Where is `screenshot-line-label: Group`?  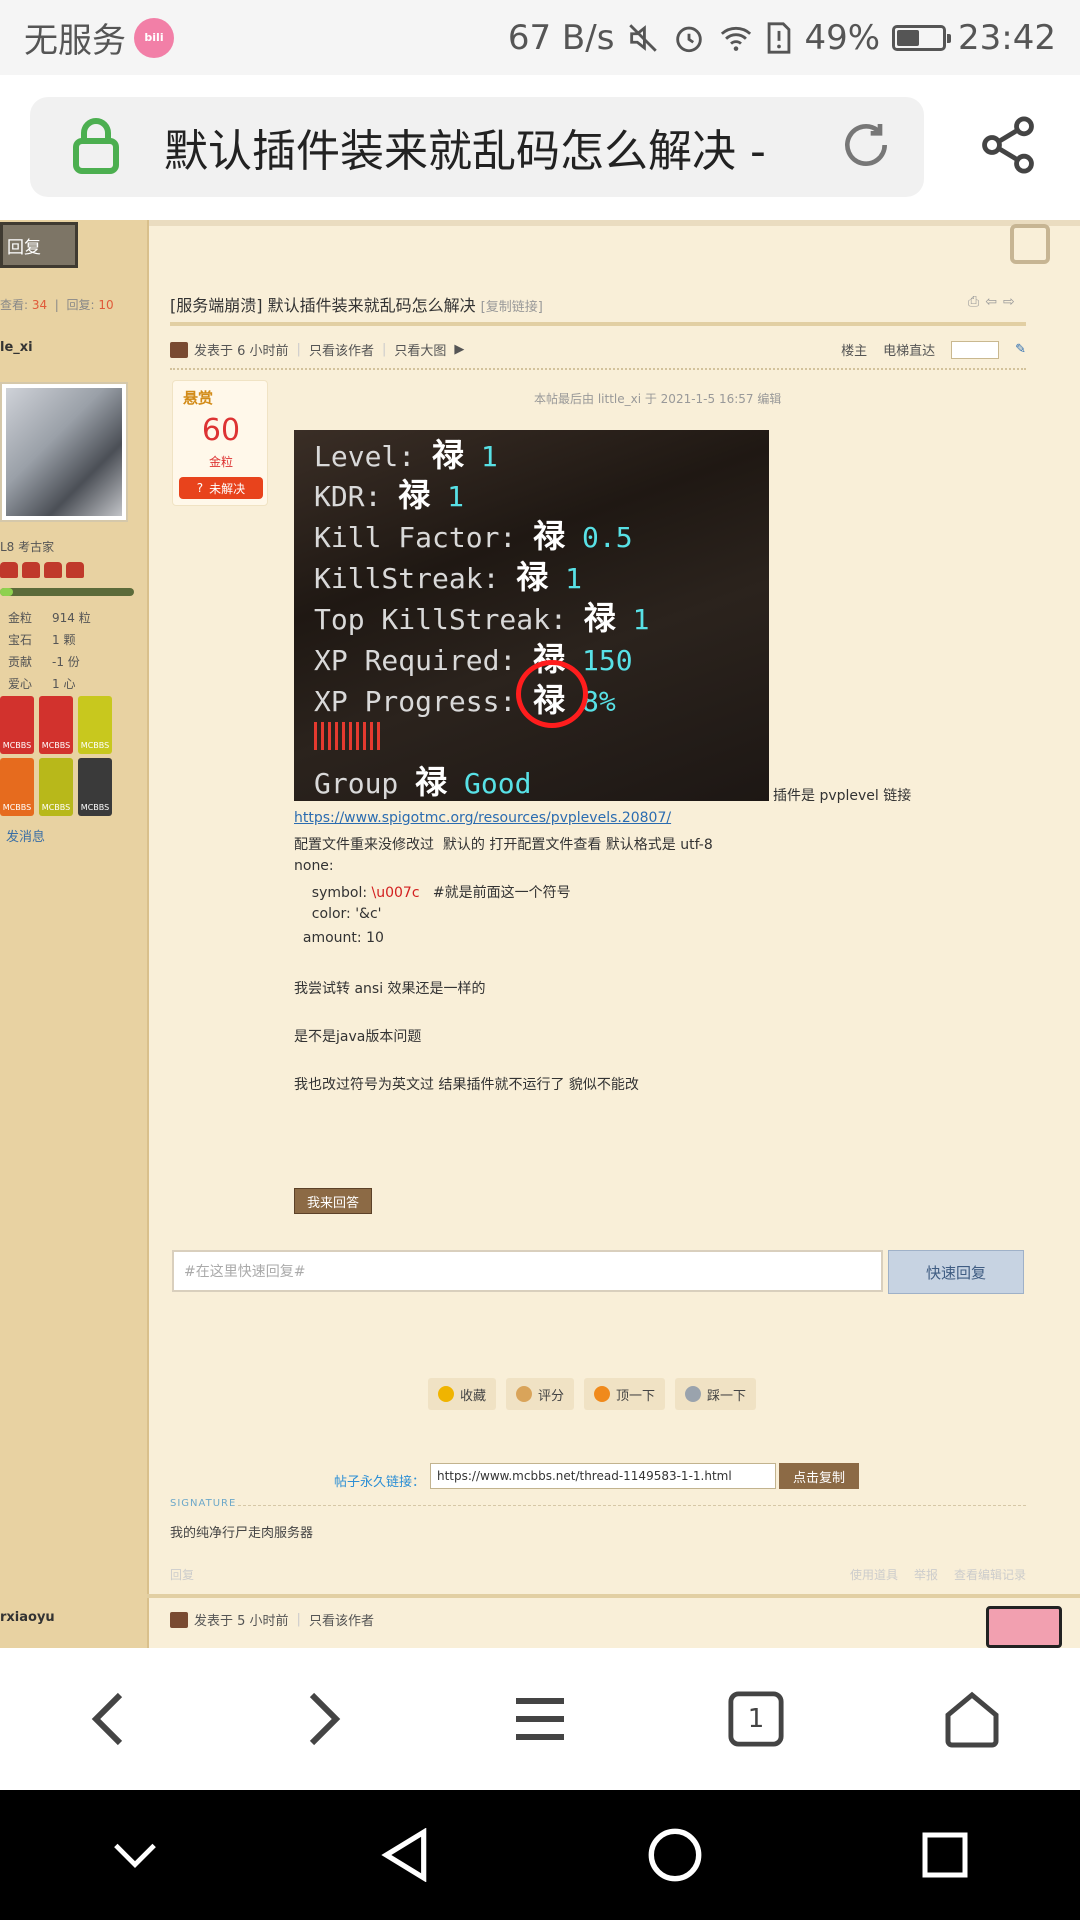 screenshot-line-label: Group is located at coordinates (356, 783).